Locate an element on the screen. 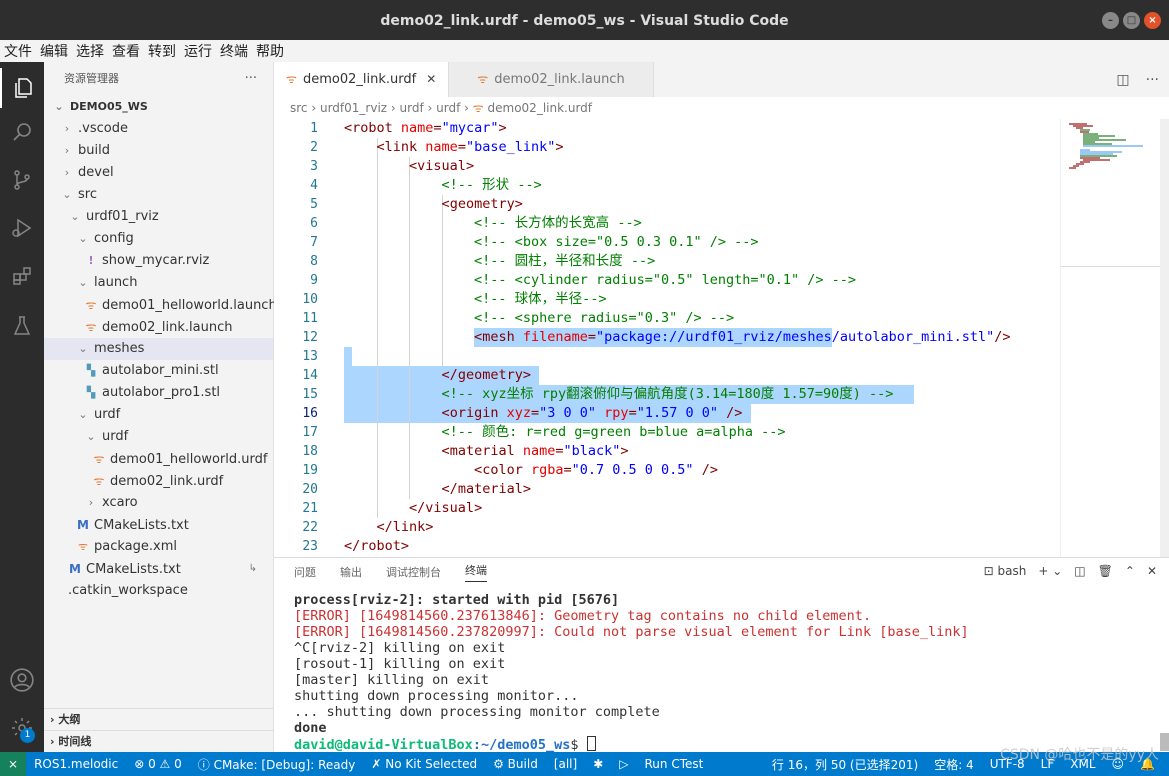  tree-item: ⌄ config is located at coordinates (158, 239).